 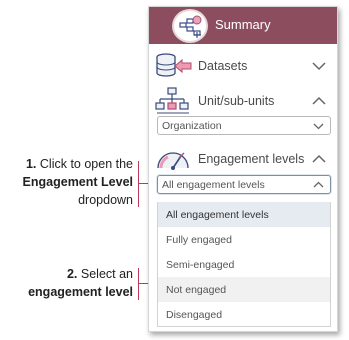 What do you see at coordinates (190, 26) in the screenshot?
I see `summary-icon` at bounding box center [190, 26].